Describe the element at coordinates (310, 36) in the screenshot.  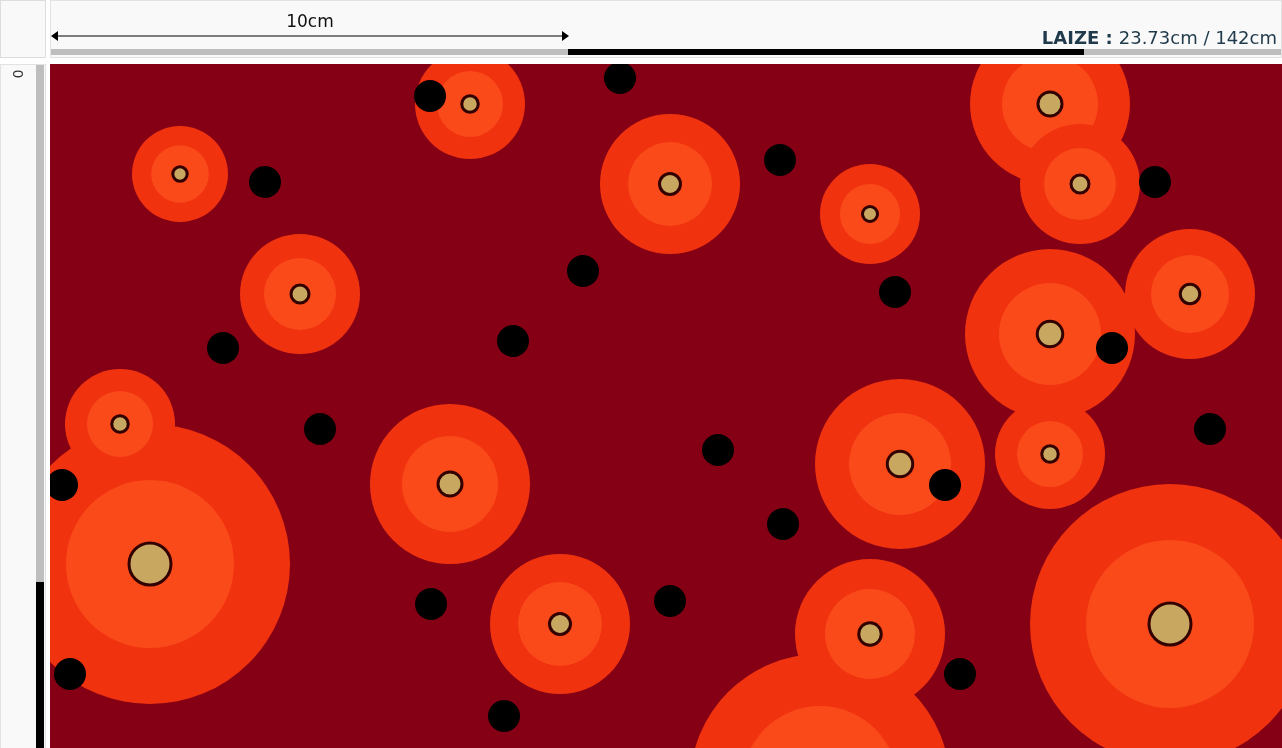
I see `dimension-arrow-icon` at that location.